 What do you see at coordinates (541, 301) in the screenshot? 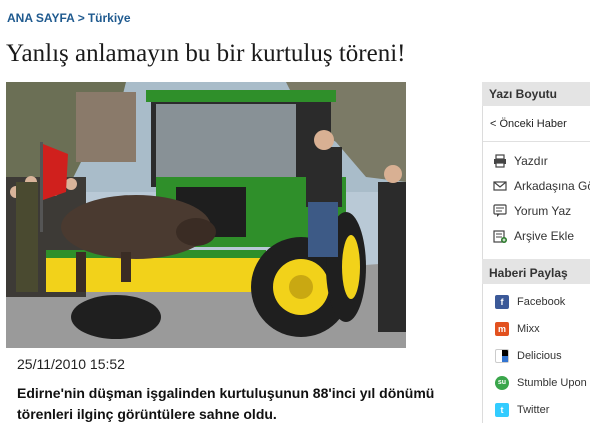
I see `share-facebook-label: Facebook` at bounding box center [541, 301].